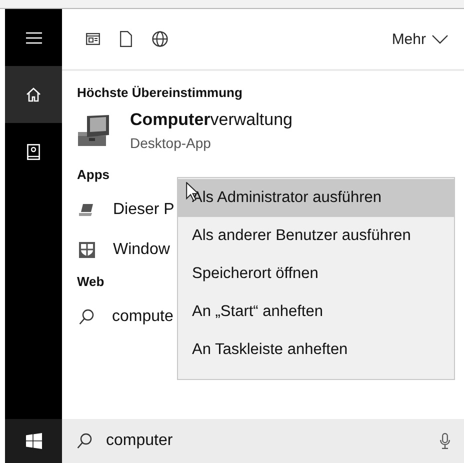 The height and width of the screenshot is (463, 464). Describe the element at coordinates (33, 152) in the screenshot. I see `notebook-icon` at that location.